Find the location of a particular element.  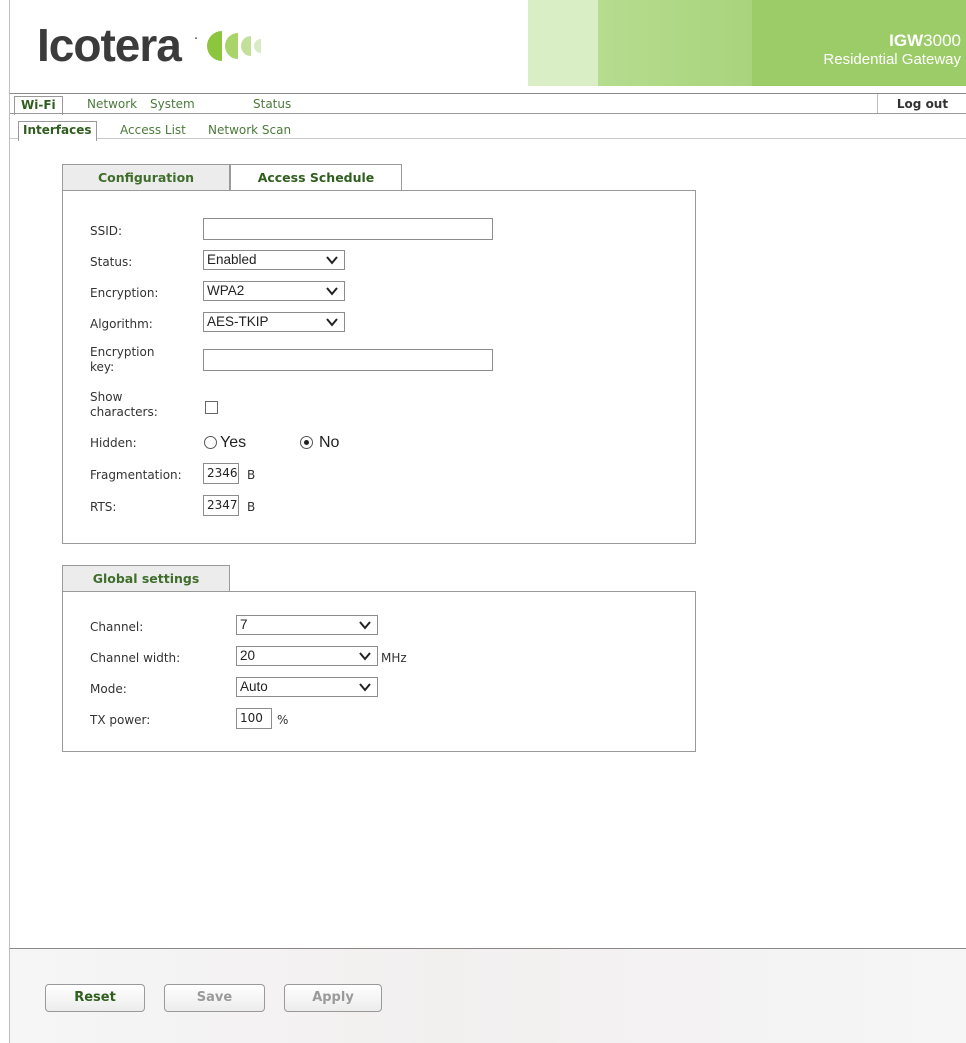

channel-label: Channel: is located at coordinates (117, 627).